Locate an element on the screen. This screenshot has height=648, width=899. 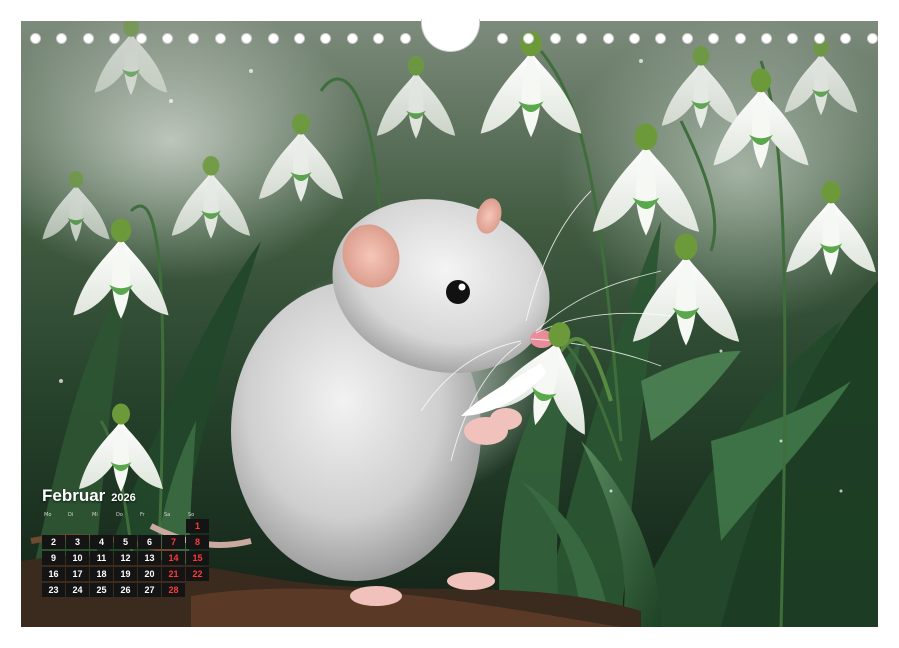
day-cell: 24 is located at coordinates (77, 590).